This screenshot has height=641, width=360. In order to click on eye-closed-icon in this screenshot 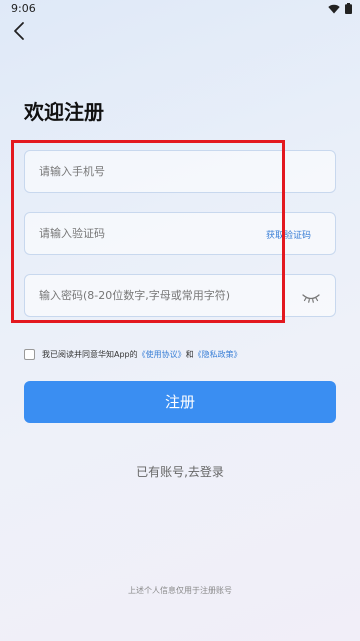, I will do `click(311, 298)`.